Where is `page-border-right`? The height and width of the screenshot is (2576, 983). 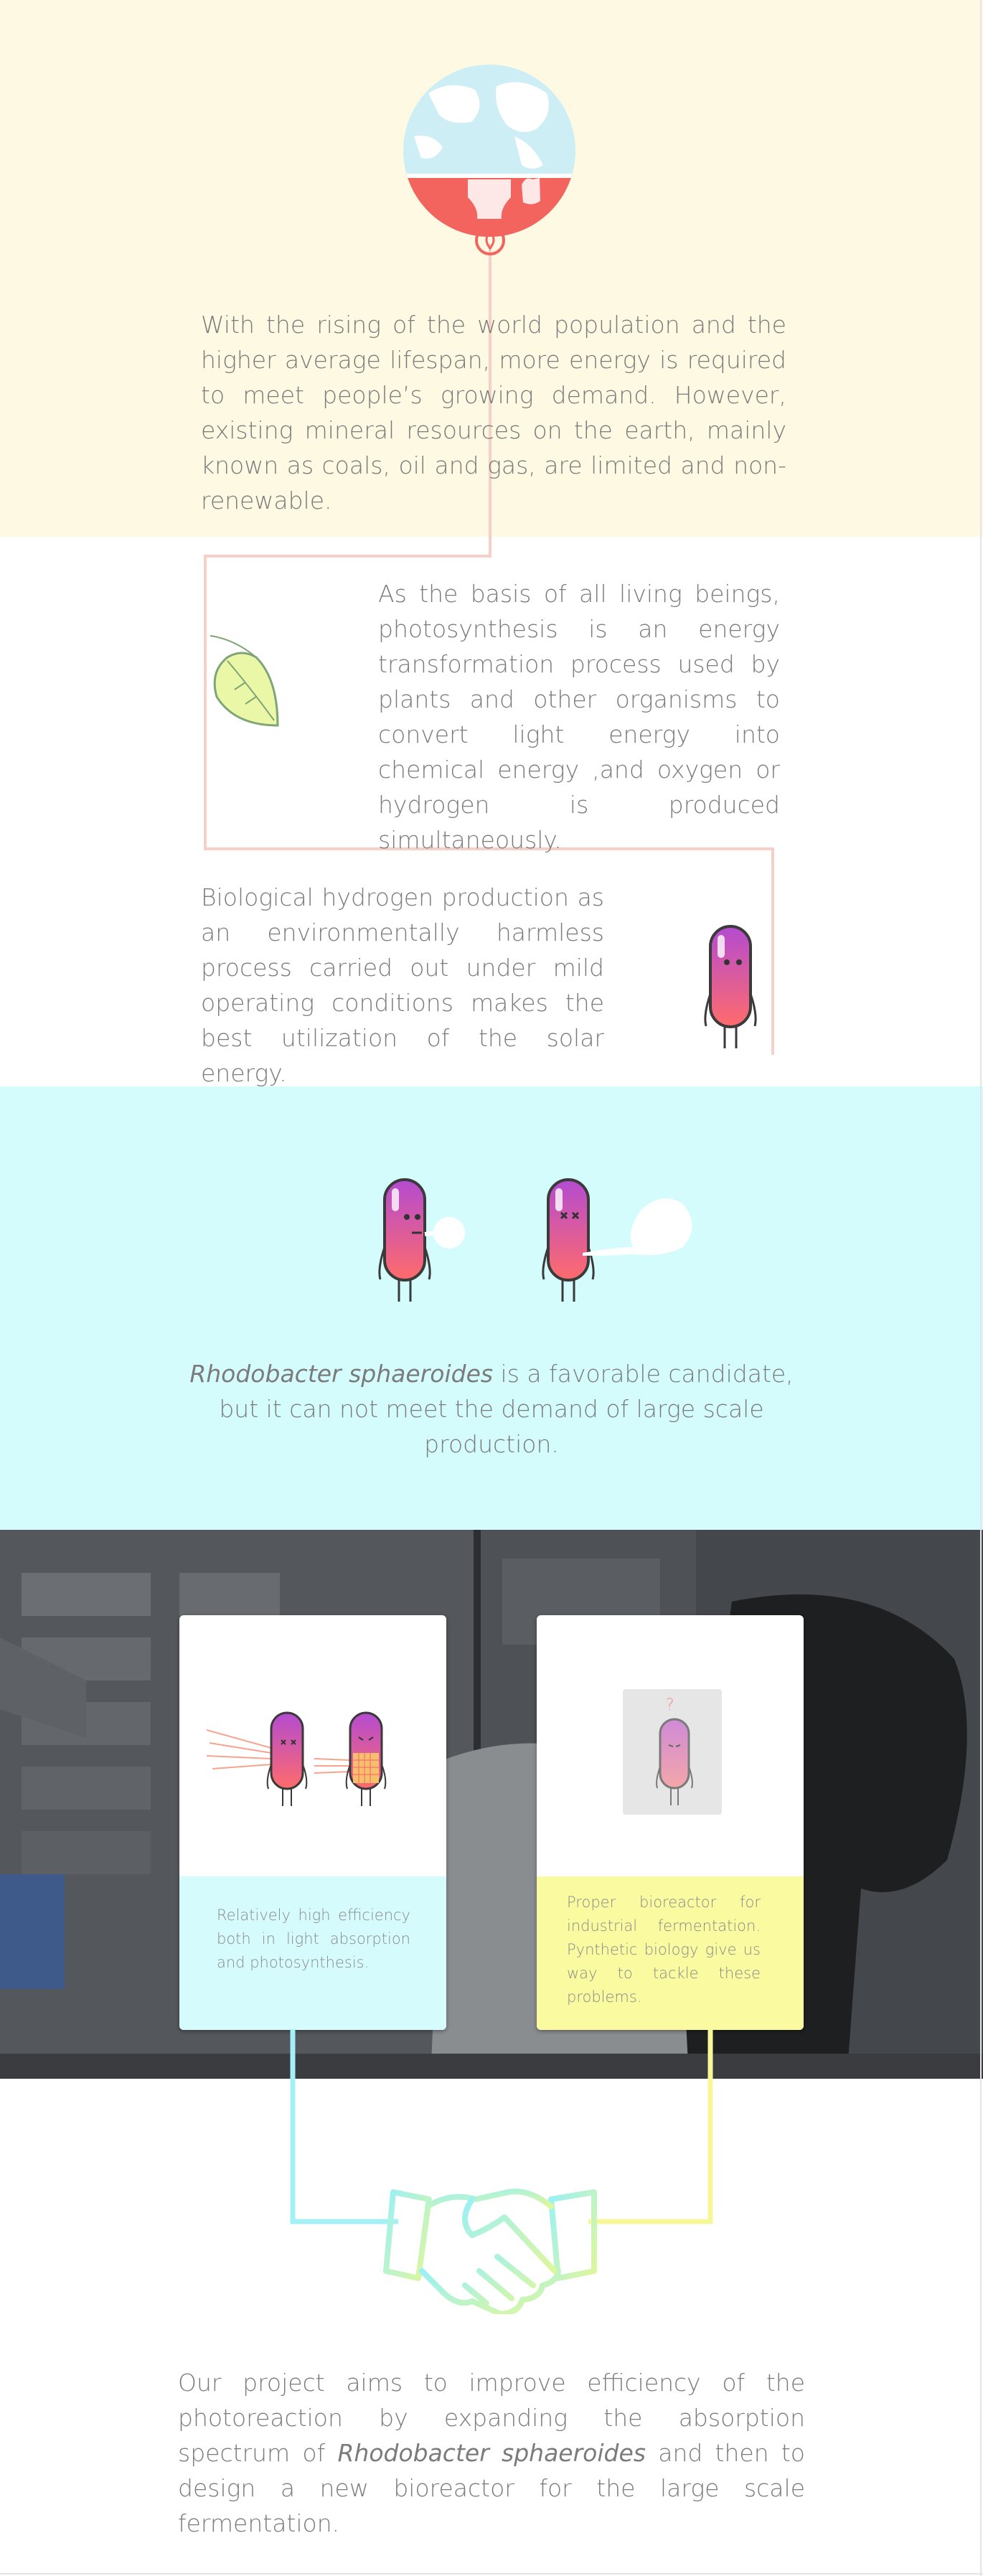
page-border-right is located at coordinates (981, 1288).